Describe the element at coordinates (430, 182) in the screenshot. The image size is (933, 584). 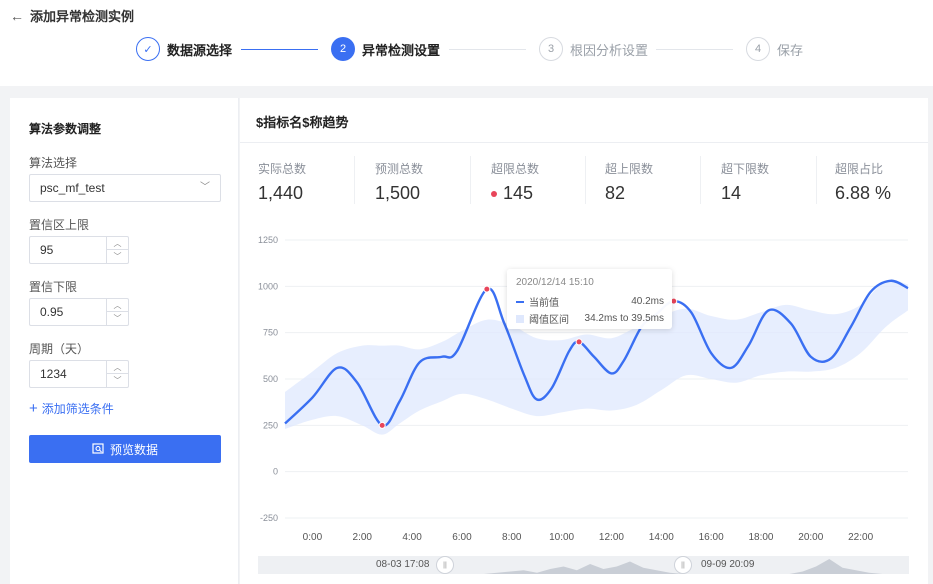
I see `stat-predicted-total: 预测总数 1,500` at that location.